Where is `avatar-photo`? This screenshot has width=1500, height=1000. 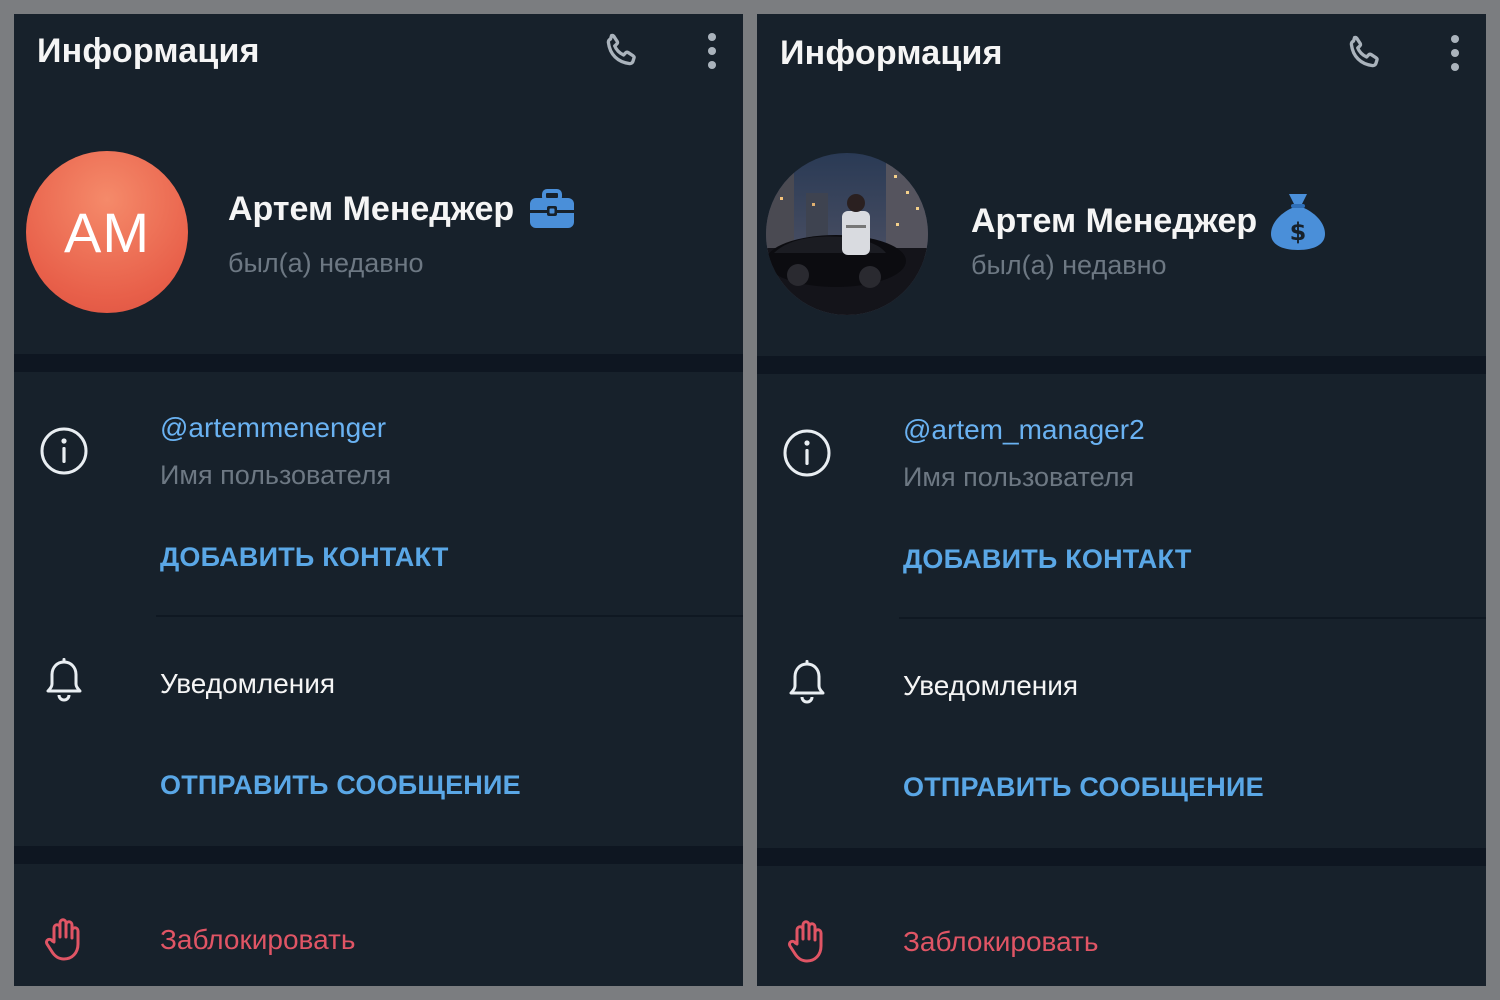
avatar-photo is located at coordinates (847, 234).